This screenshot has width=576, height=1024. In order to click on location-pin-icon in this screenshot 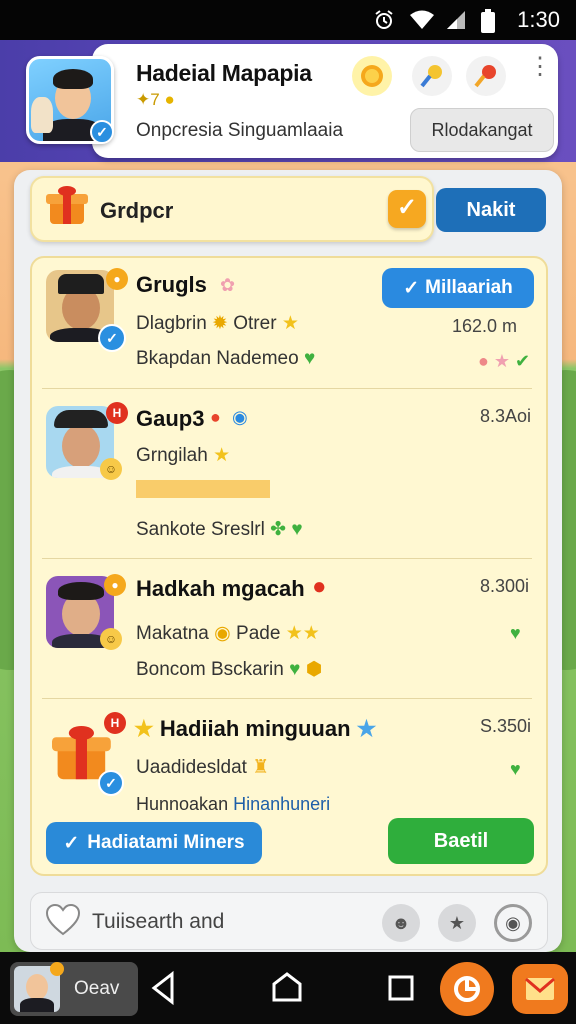, I will do `click(486, 76)`.